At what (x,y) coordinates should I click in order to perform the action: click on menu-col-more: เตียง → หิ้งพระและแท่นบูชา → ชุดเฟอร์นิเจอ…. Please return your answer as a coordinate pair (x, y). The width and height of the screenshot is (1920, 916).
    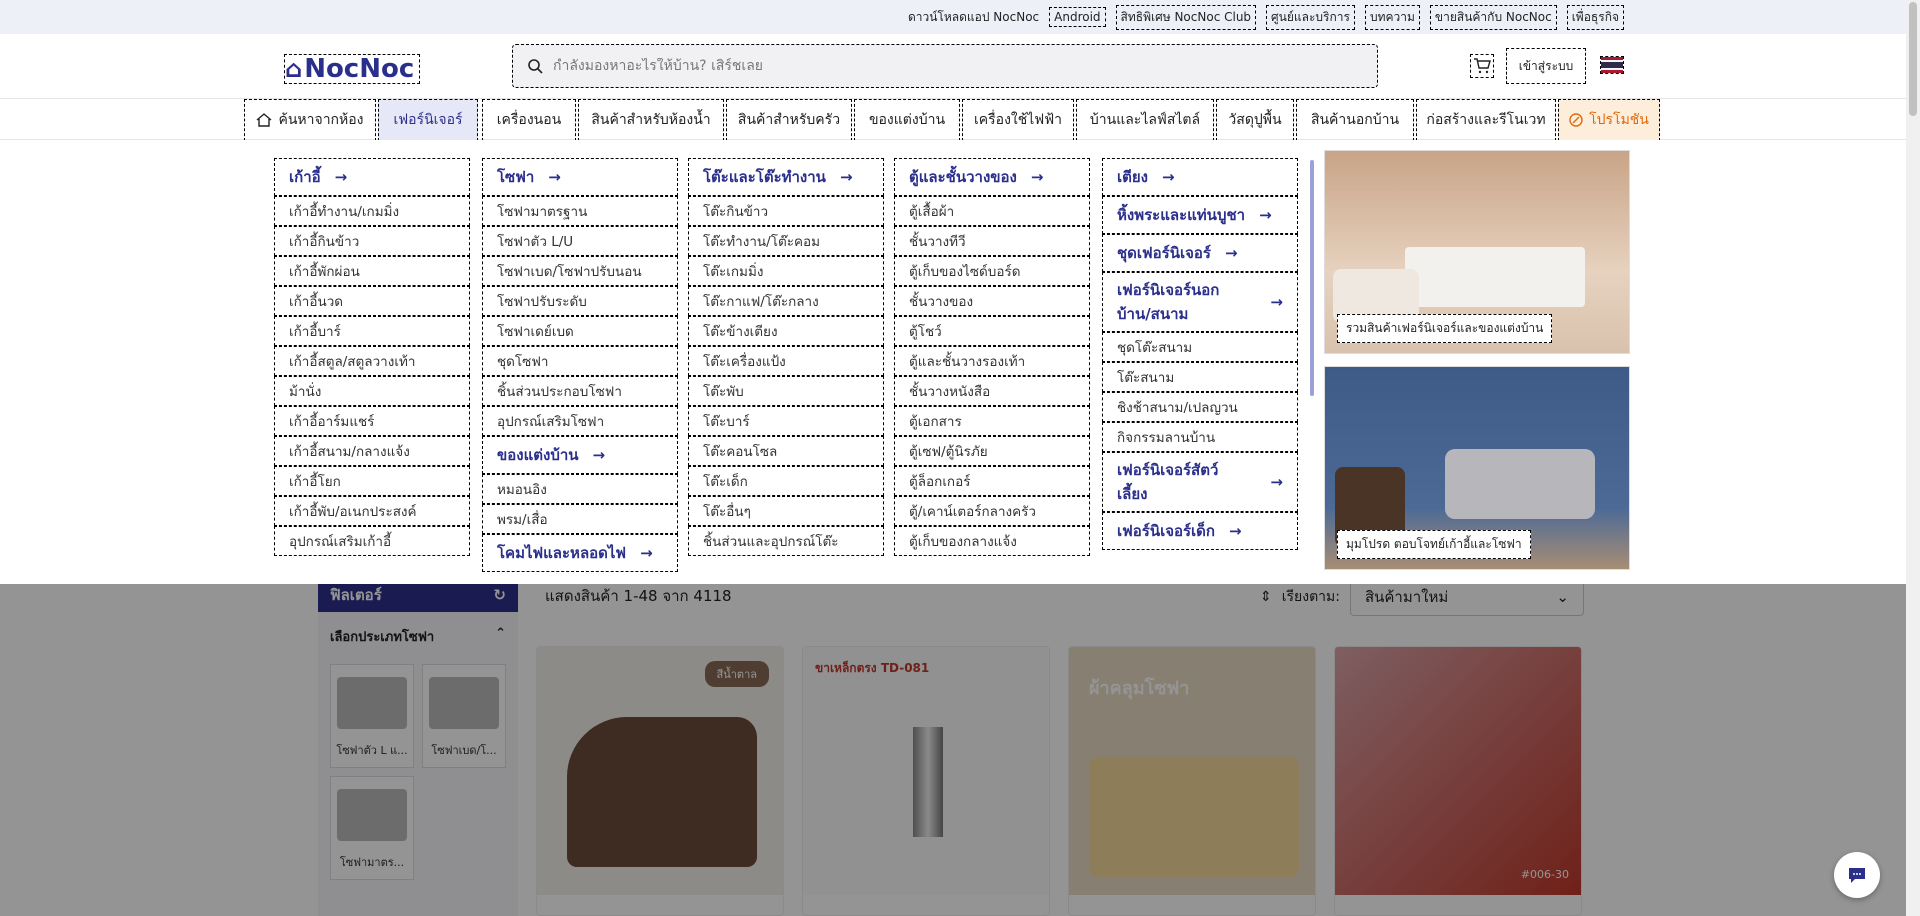
    Looking at the image, I should click on (1200, 356).